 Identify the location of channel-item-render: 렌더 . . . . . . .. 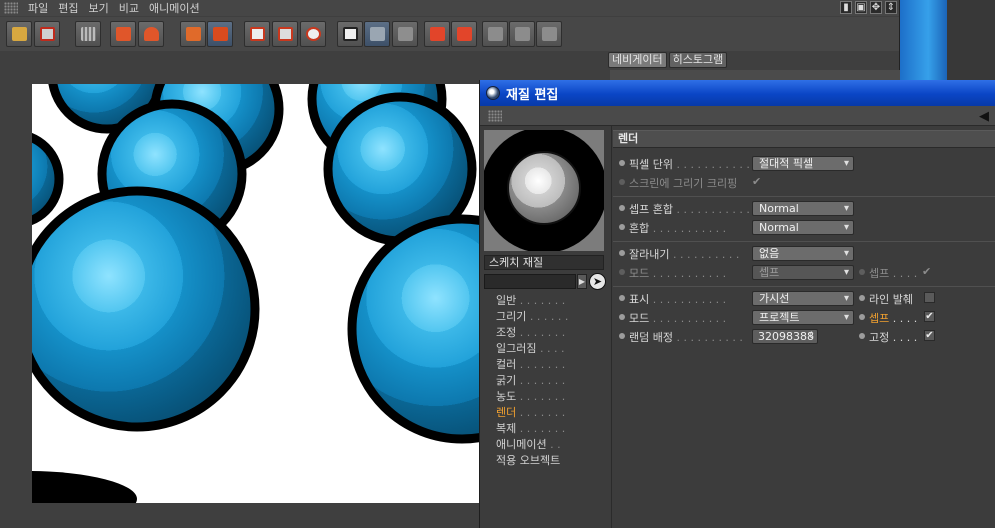
(551, 412).